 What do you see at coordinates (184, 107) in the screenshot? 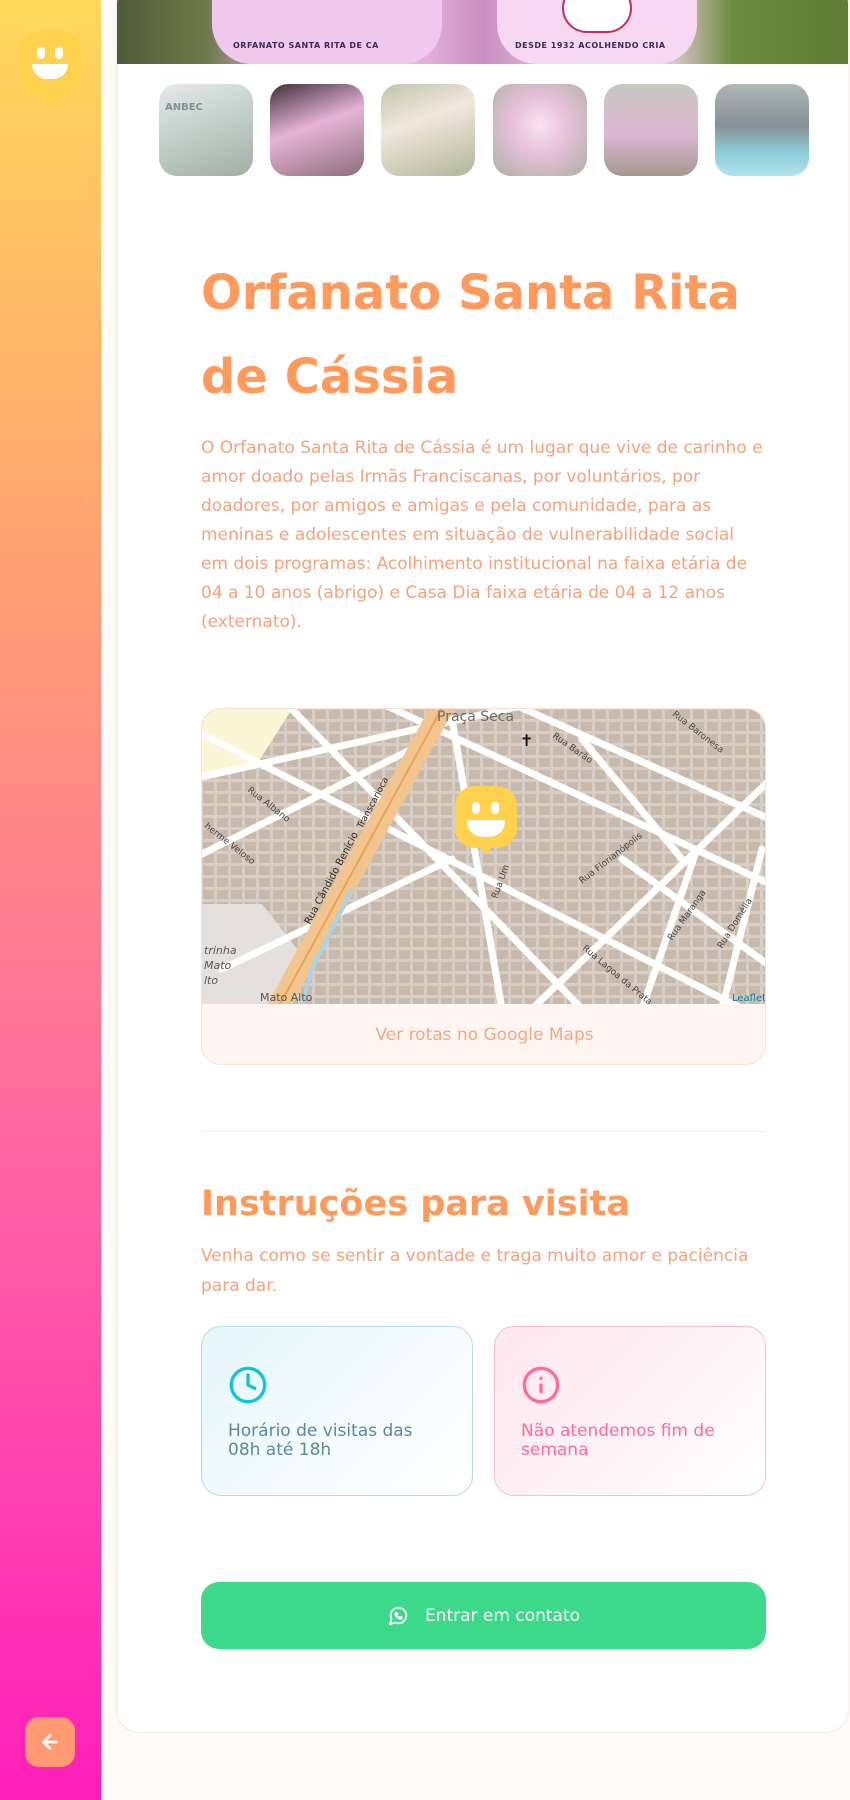
I see `thumbnail-sign-text: ANBEC` at bounding box center [184, 107].